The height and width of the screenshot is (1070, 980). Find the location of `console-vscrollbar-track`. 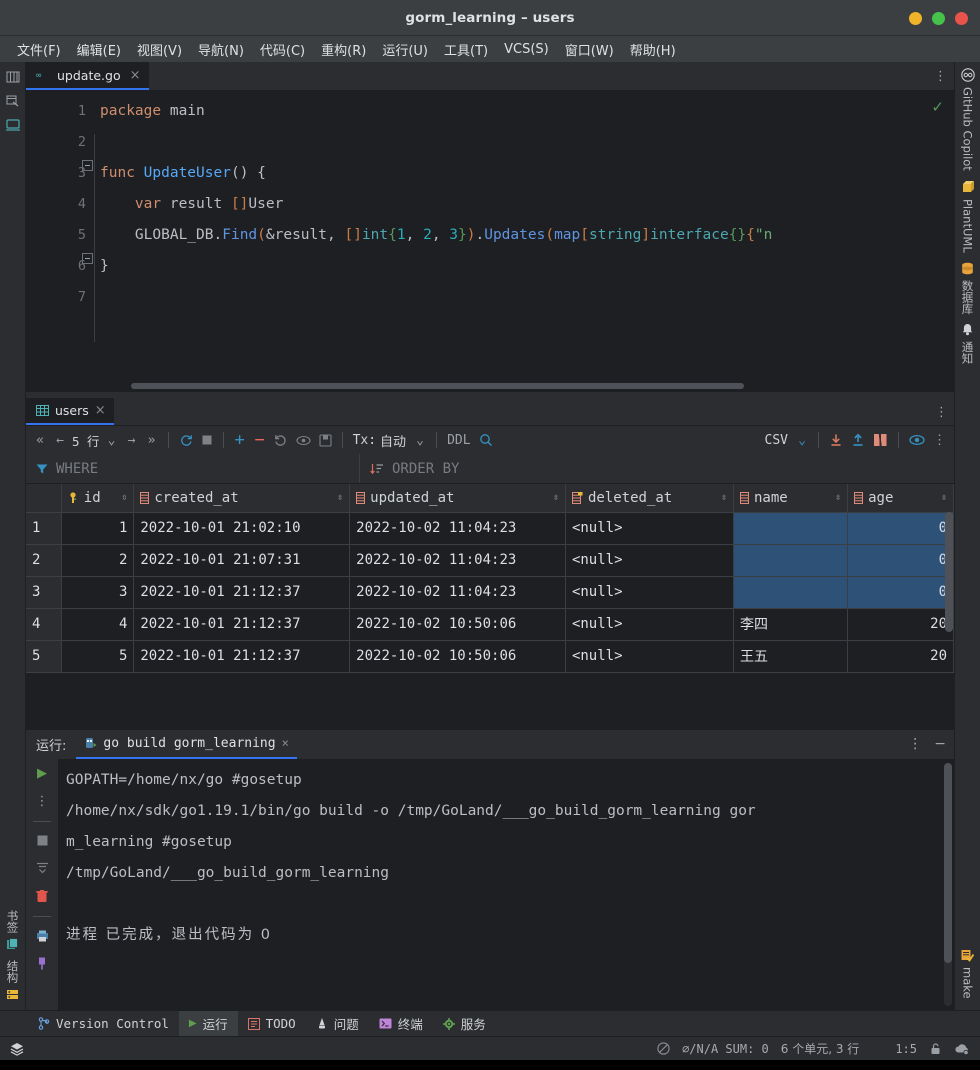

console-vscrollbar-track is located at coordinates (948, 884).